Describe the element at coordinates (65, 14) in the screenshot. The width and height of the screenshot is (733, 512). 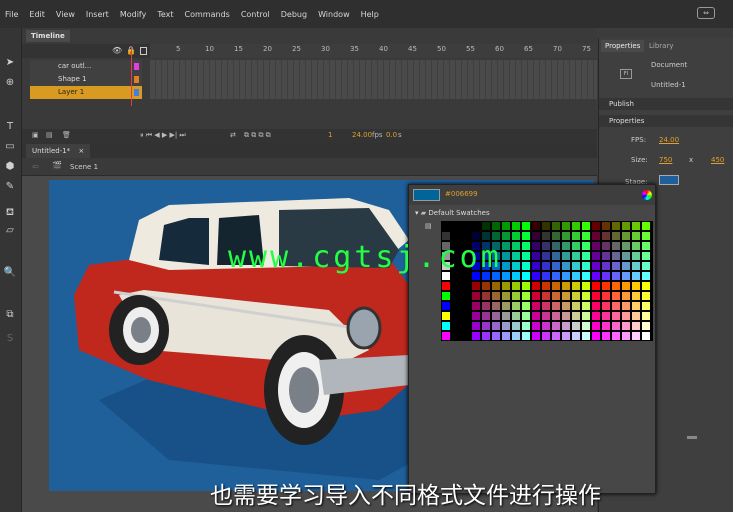
I see `menu-item-view: View` at that location.